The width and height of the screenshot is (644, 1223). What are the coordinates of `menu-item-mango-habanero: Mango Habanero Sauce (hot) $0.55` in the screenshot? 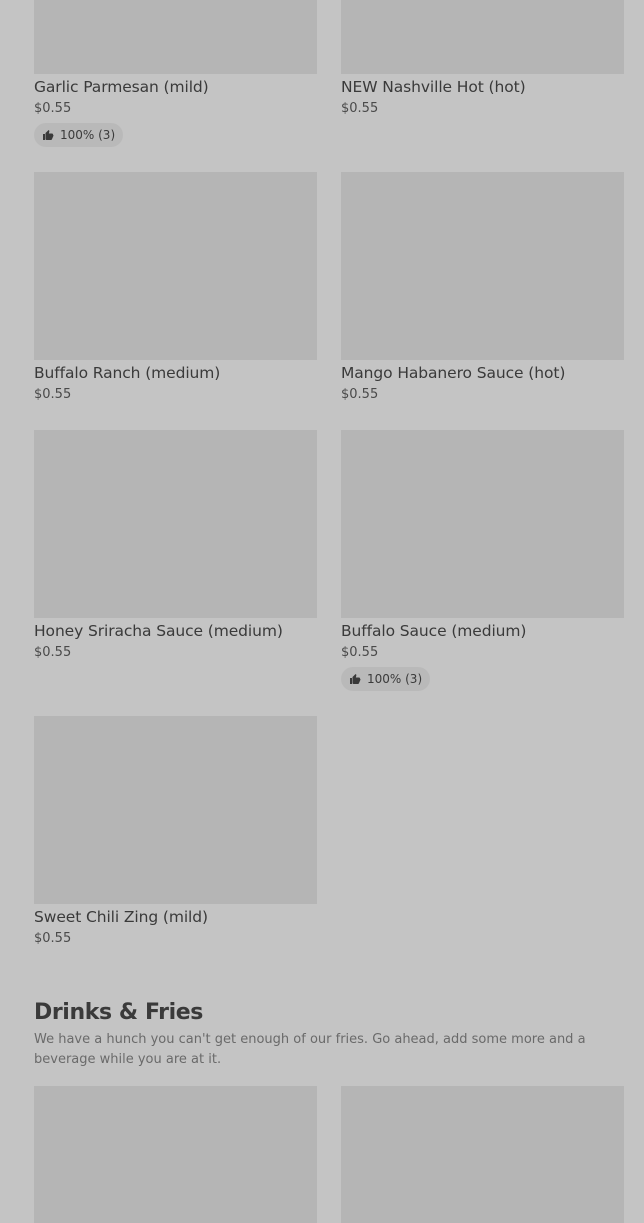 It's located at (482, 288).